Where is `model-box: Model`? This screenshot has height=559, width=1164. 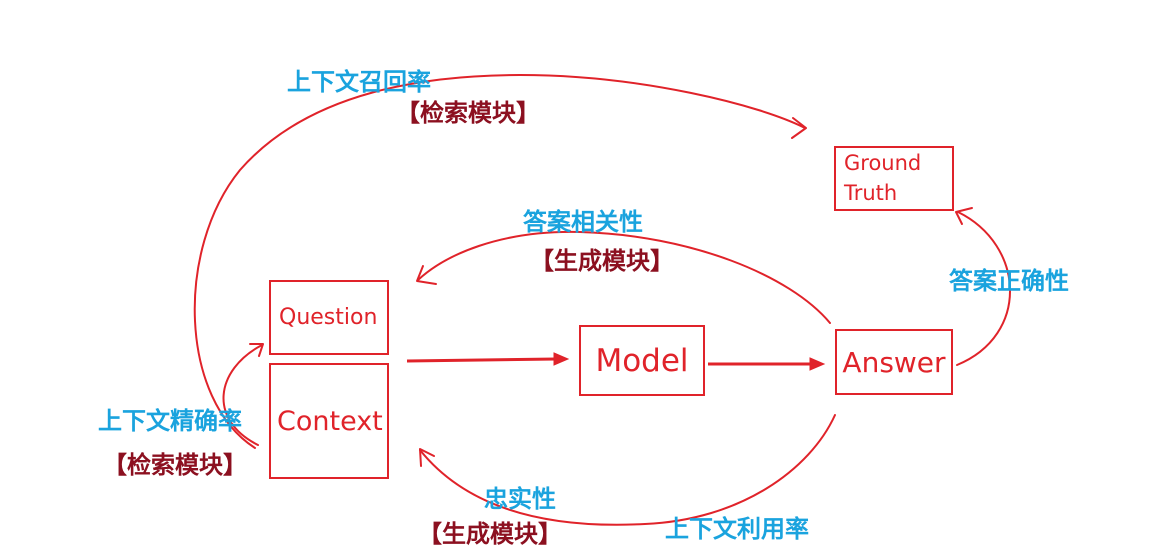 model-box: Model is located at coordinates (642, 360).